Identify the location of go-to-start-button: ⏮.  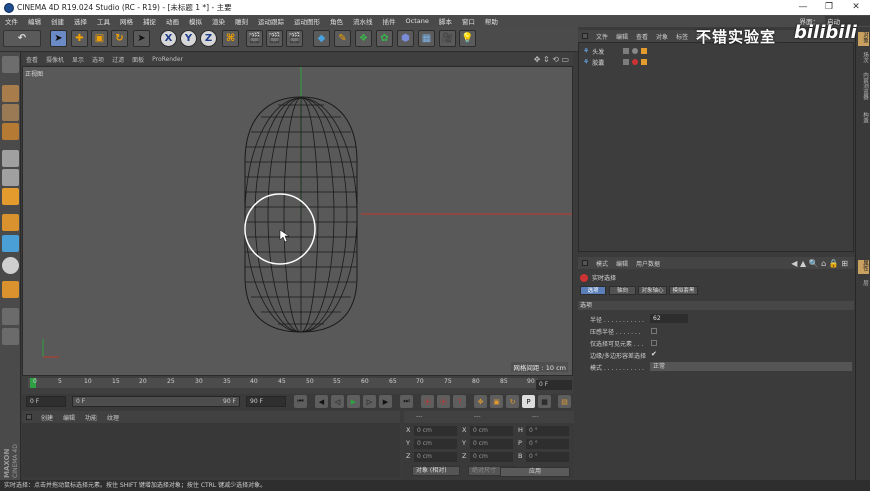
(300, 401).